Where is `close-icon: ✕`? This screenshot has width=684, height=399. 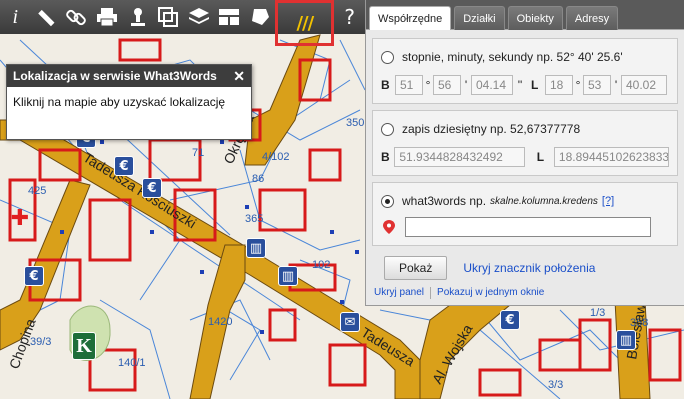 close-icon: ✕ is located at coordinates (239, 76).